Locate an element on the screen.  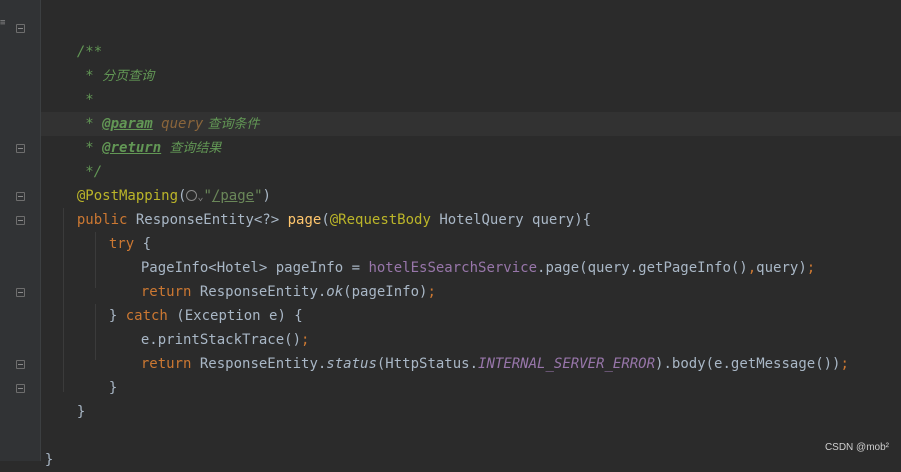
code-line-16: } is located at coordinates (72, 398).